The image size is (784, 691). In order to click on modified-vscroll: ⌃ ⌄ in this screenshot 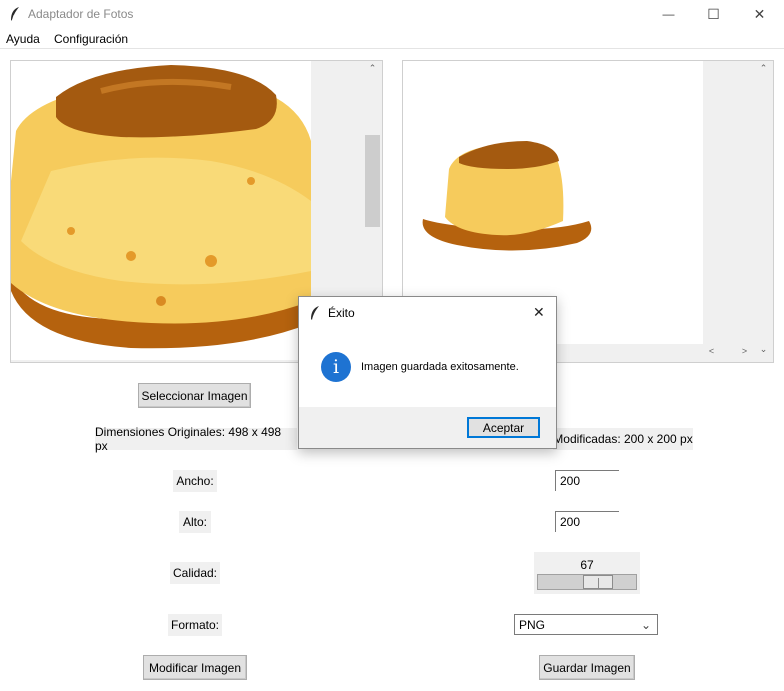, I will do `click(763, 210)`.